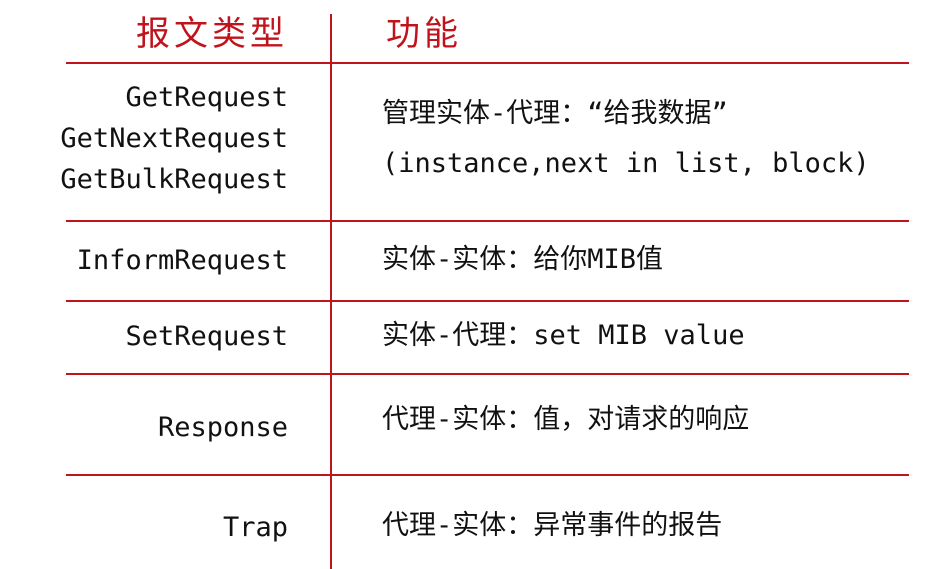 The width and height of the screenshot is (941, 569). Describe the element at coordinates (552, 525) in the screenshot. I see `function-trap: 代理-实体：异常事件的报告` at that location.